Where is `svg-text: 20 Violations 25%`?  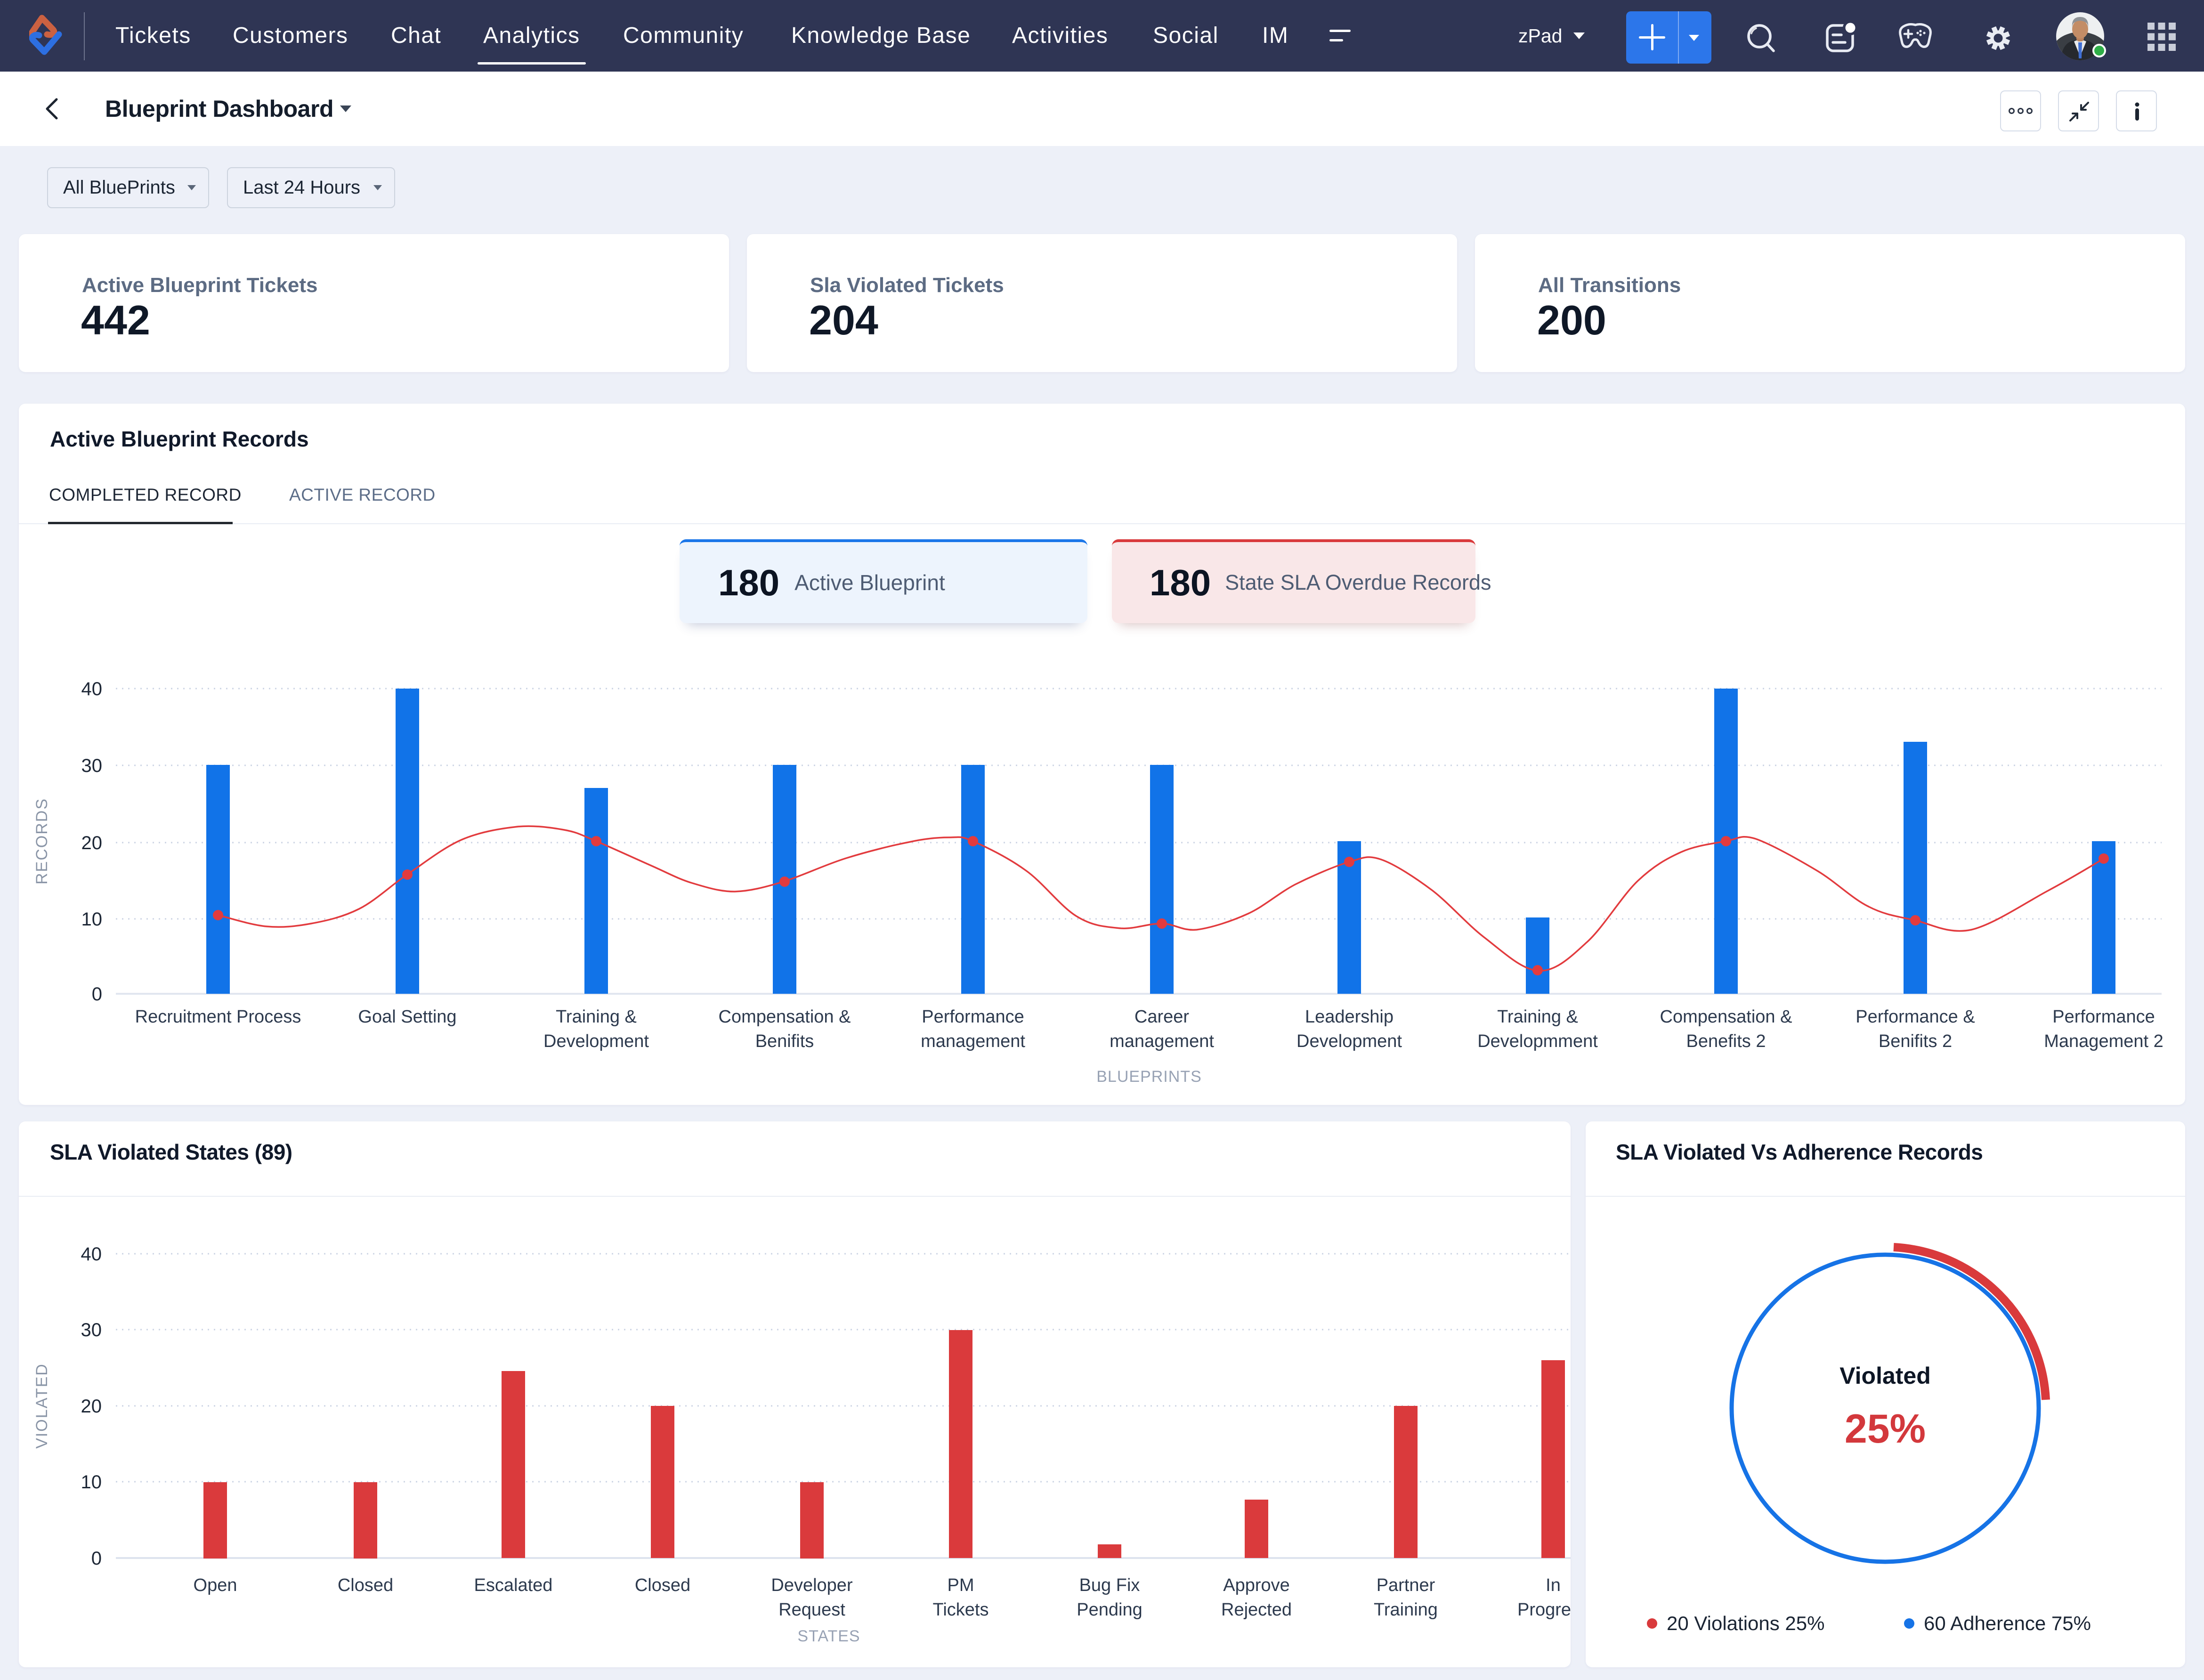 svg-text: 20 Violations 25% is located at coordinates (1745, 1623).